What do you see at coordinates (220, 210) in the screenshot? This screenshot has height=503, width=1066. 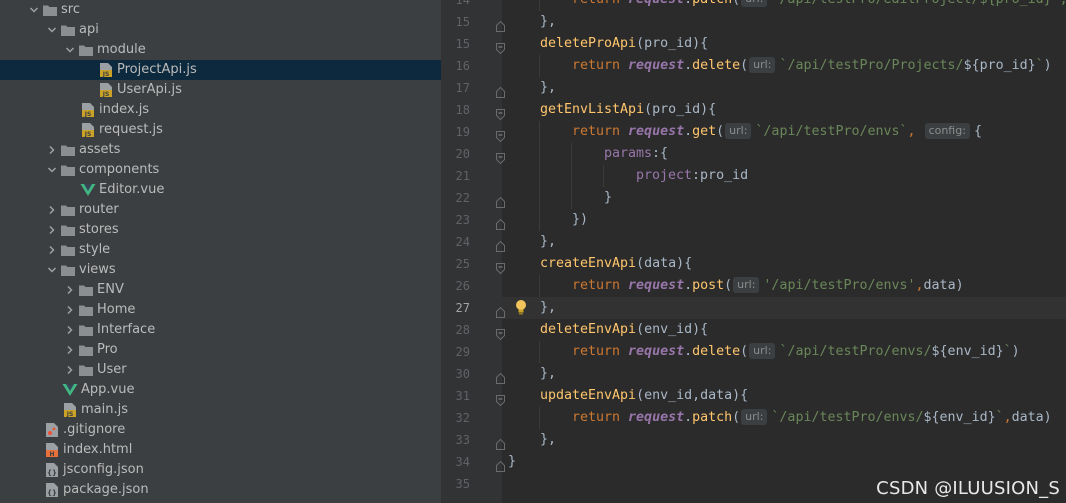 I see `tree-item: router` at bounding box center [220, 210].